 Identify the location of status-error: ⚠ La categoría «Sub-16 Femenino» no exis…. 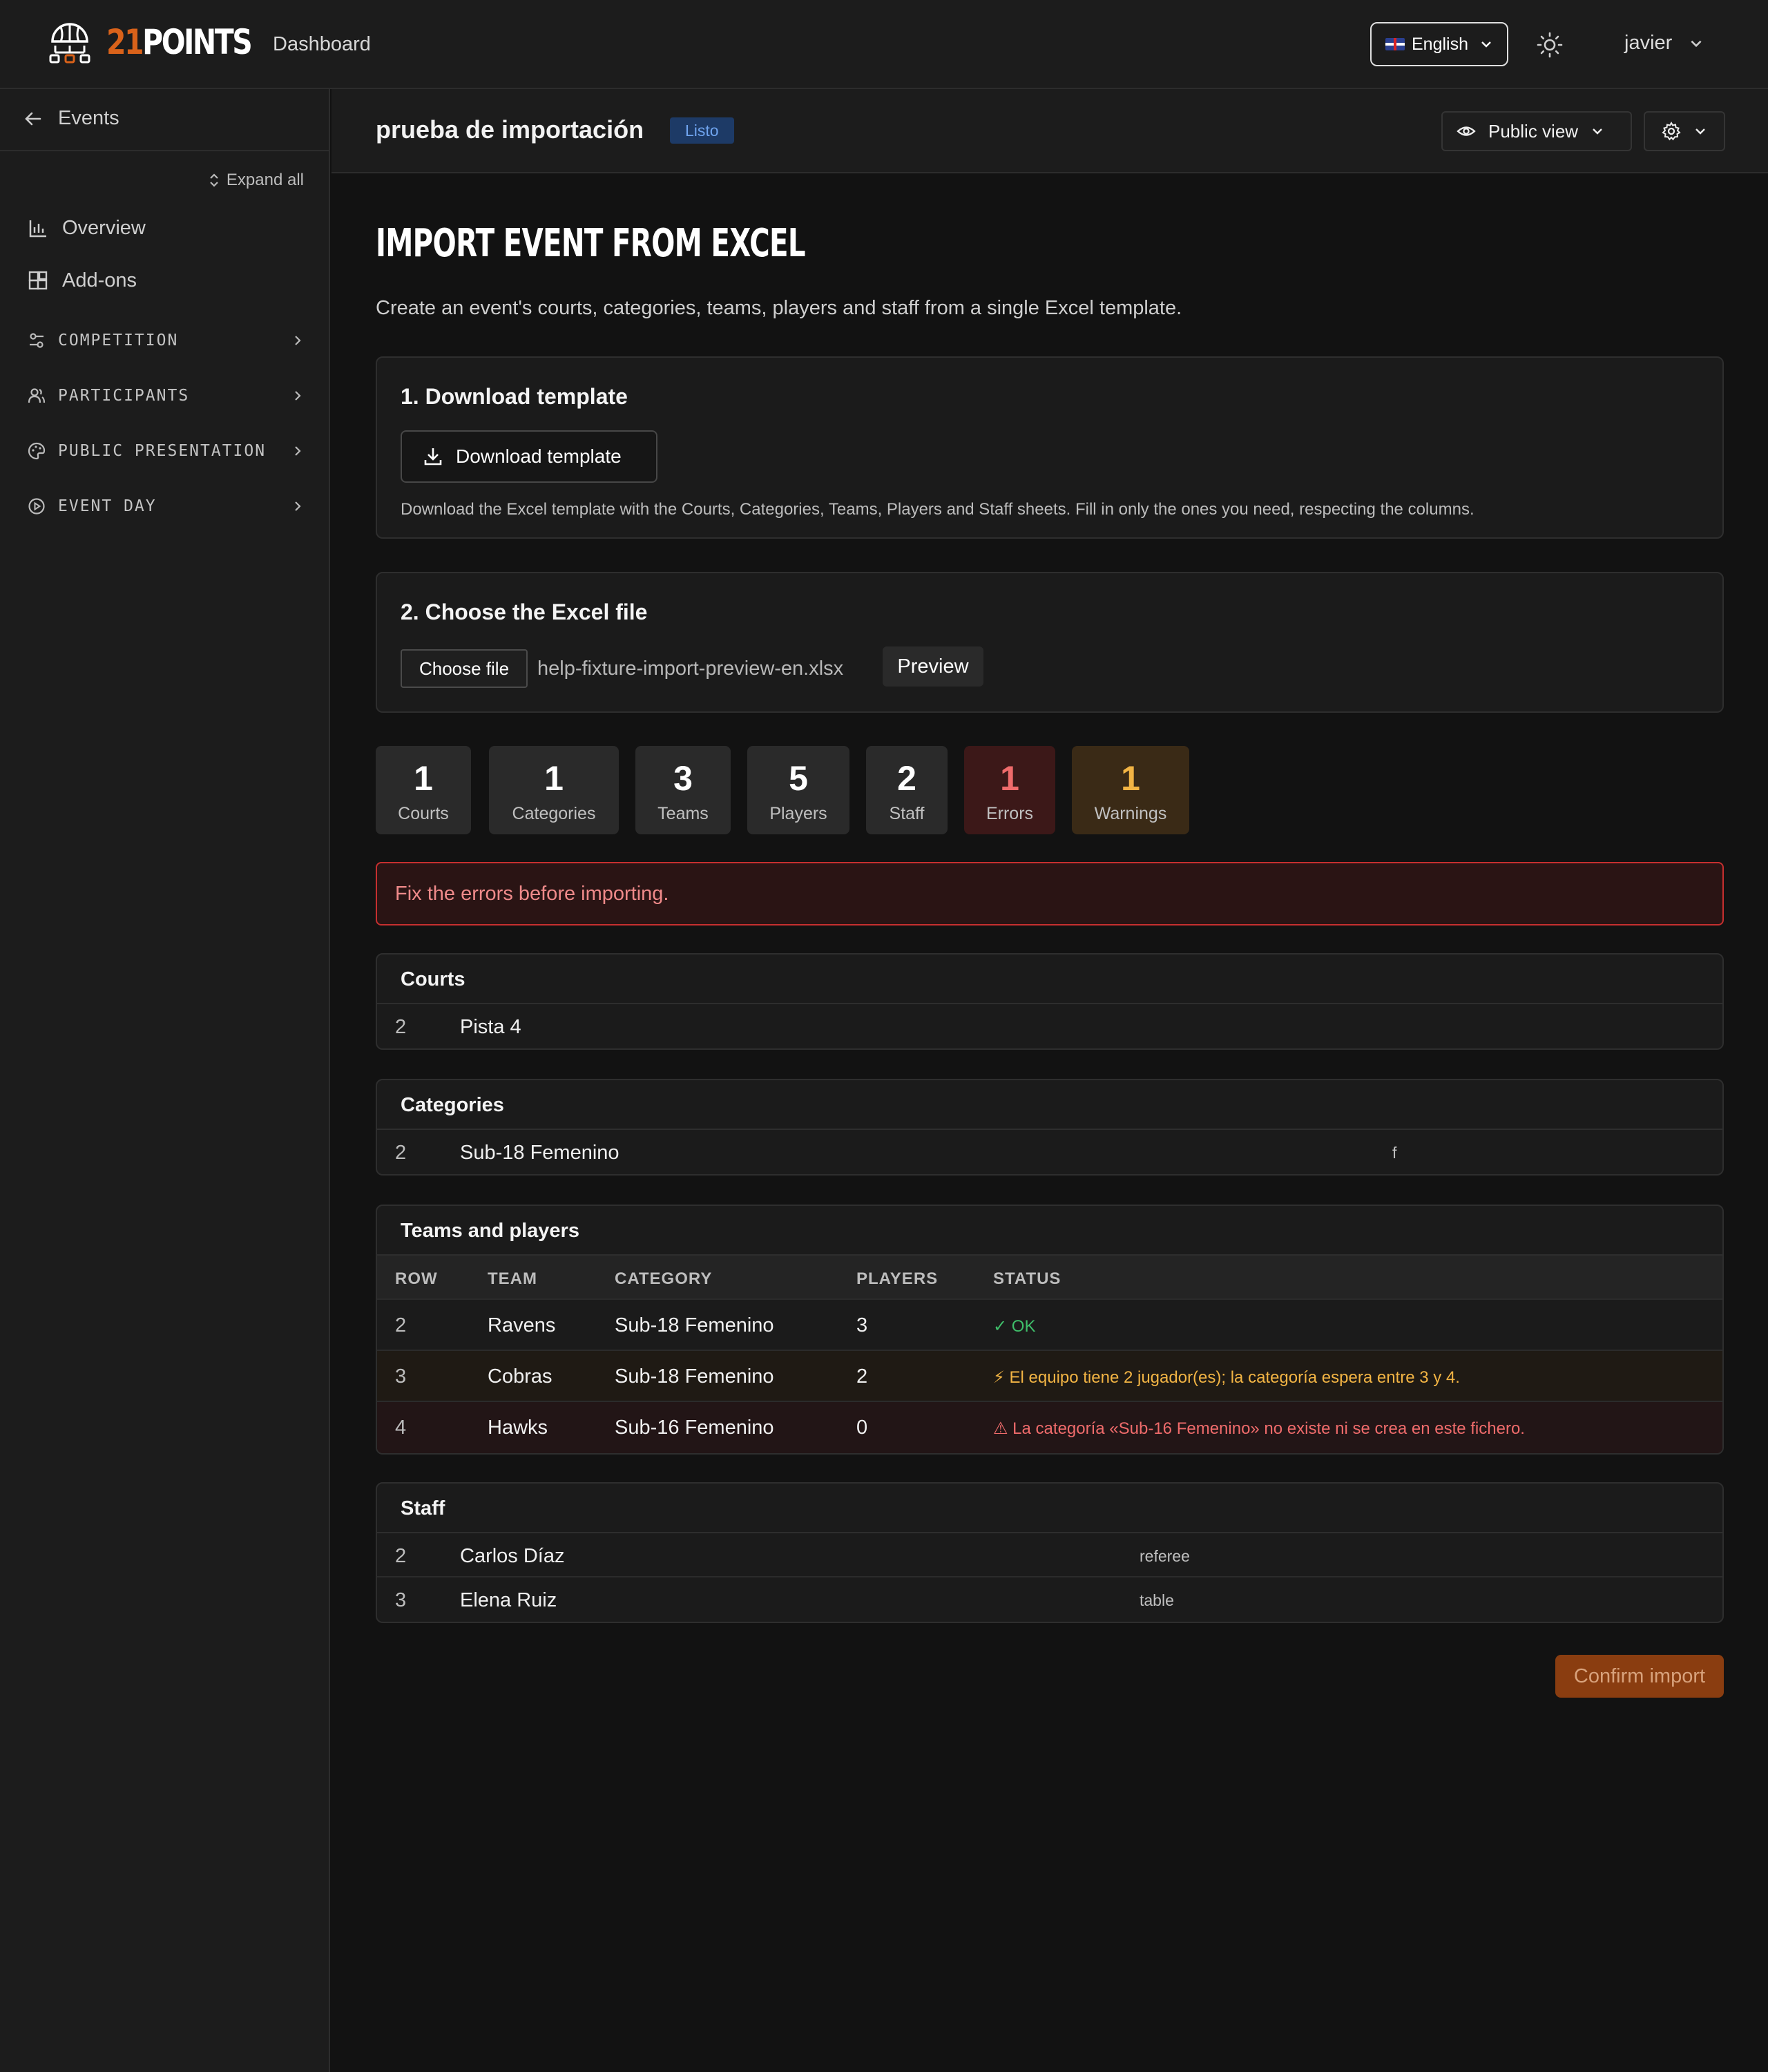
(1259, 1428).